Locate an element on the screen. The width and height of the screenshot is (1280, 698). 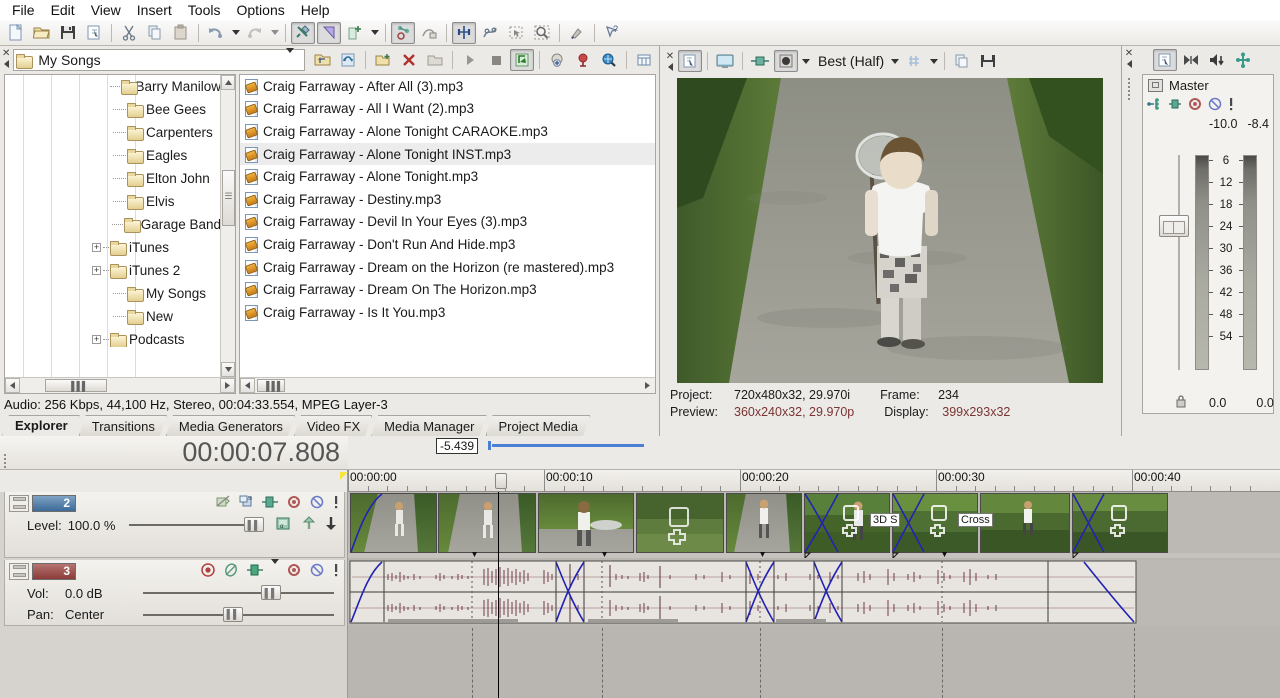
master-properties-icon is located at coordinates (1165, 60).